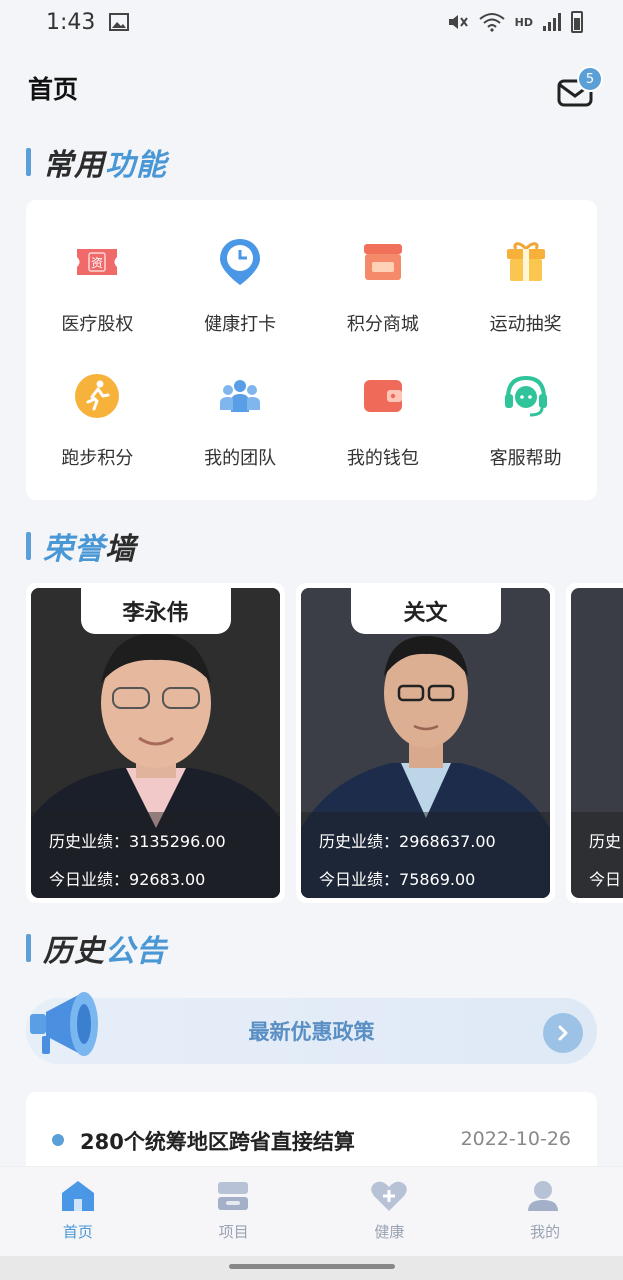 The image size is (623, 1280). Describe the element at coordinates (525, 458) in the screenshot. I see `function-label: 客服帮助` at that location.